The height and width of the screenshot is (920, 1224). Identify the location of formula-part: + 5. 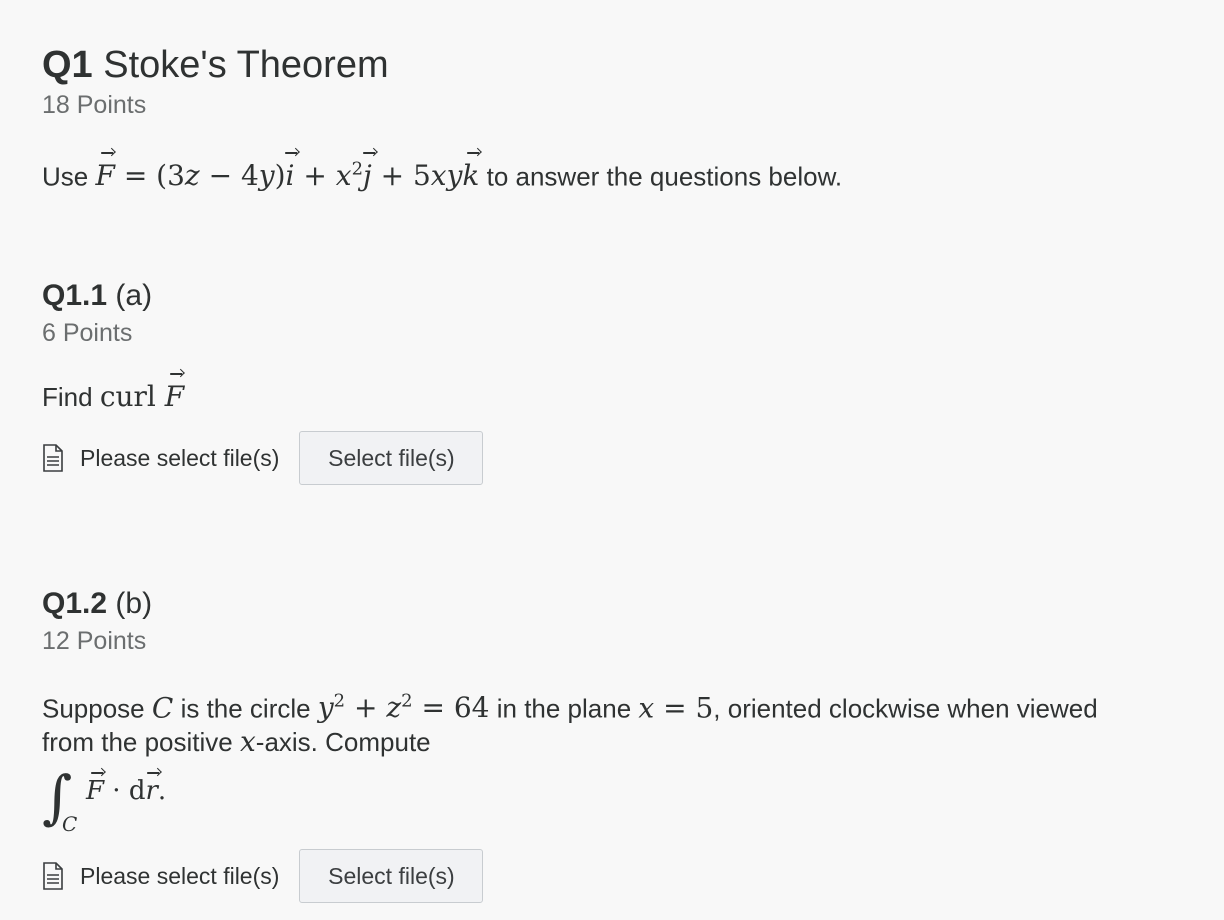
(401, 176).